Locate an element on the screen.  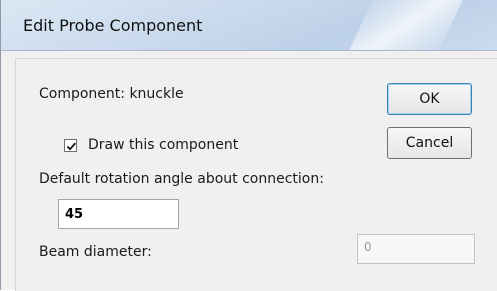
beam-diameter-label: Beam diameter: is located at coordinates (95, 252).